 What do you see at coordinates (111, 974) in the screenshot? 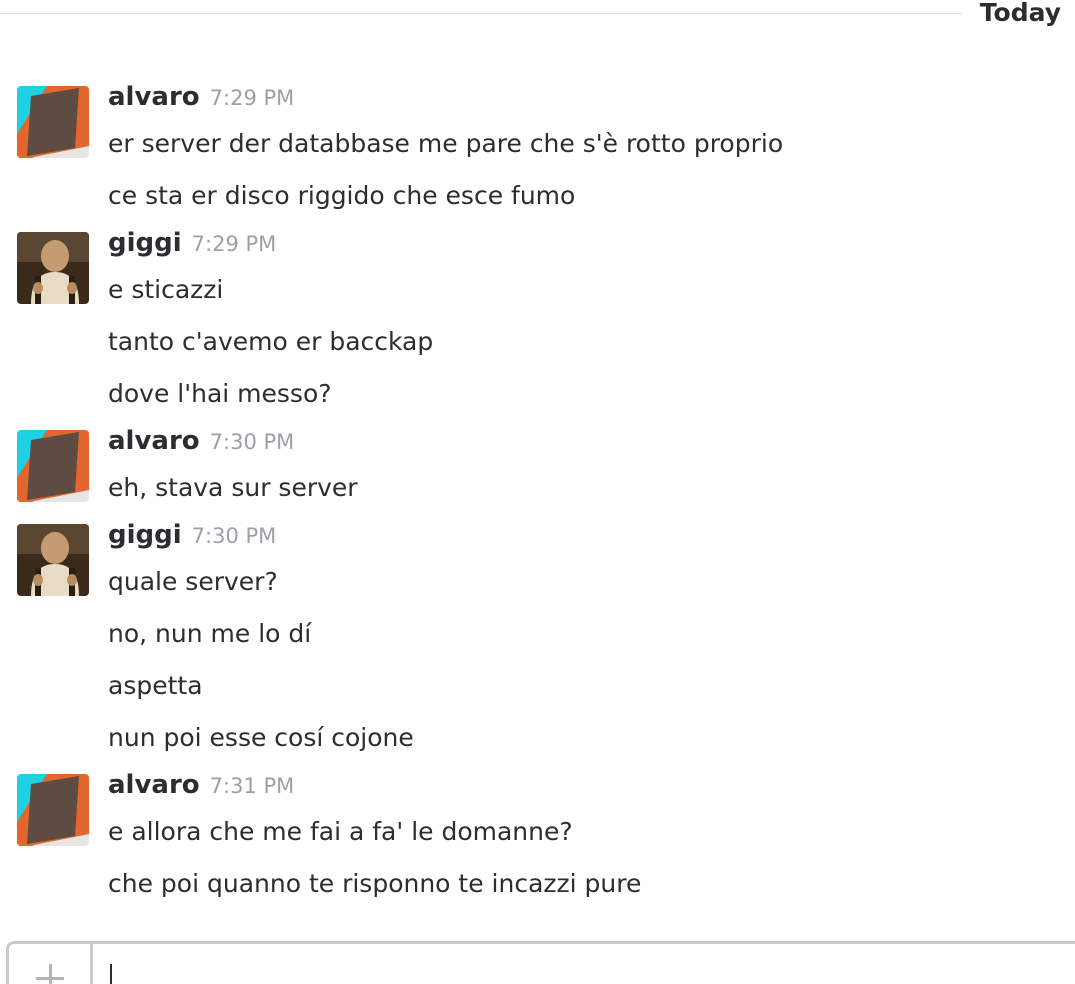
I see `text-caret` at bounding box center [111, 974].